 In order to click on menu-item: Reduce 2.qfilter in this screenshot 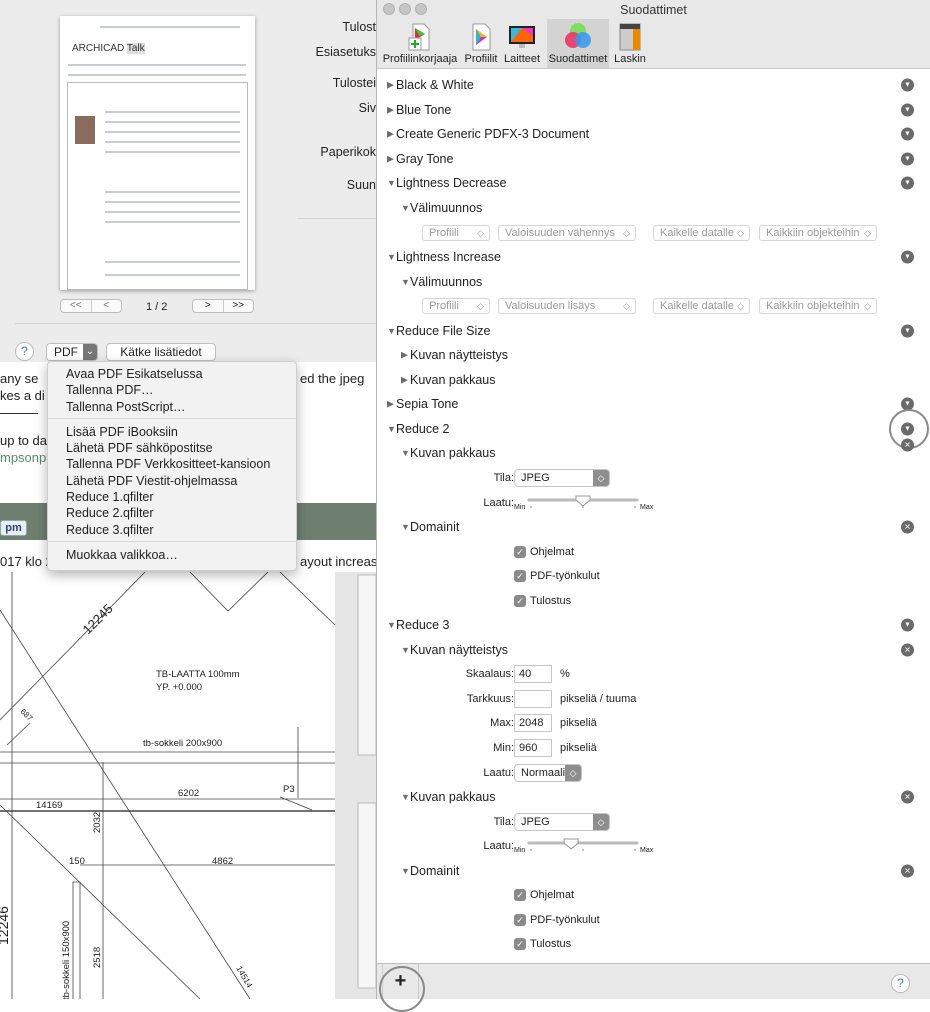, I will do `click(172, 513)`.